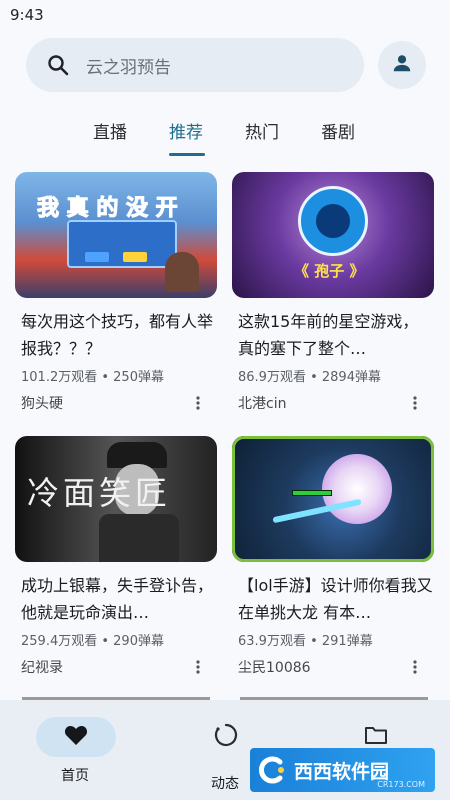 Image resolution: width=450 pixels, height=800 pixels. Describe the element at coordinates (333, 667) in the screenshot. I see `author-row: 尘民10086` at that location.